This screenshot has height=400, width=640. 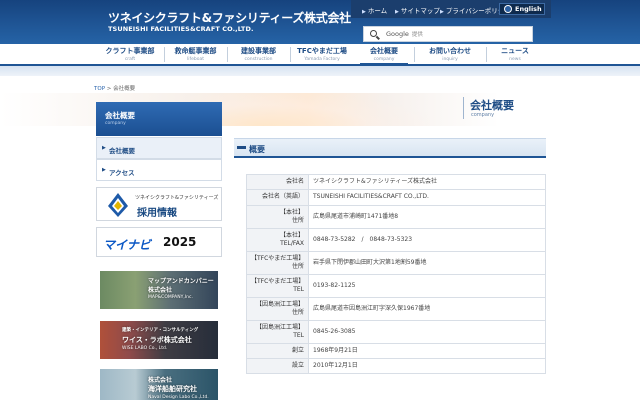 I want to click on english-label: English, so click(x=528, y=9).